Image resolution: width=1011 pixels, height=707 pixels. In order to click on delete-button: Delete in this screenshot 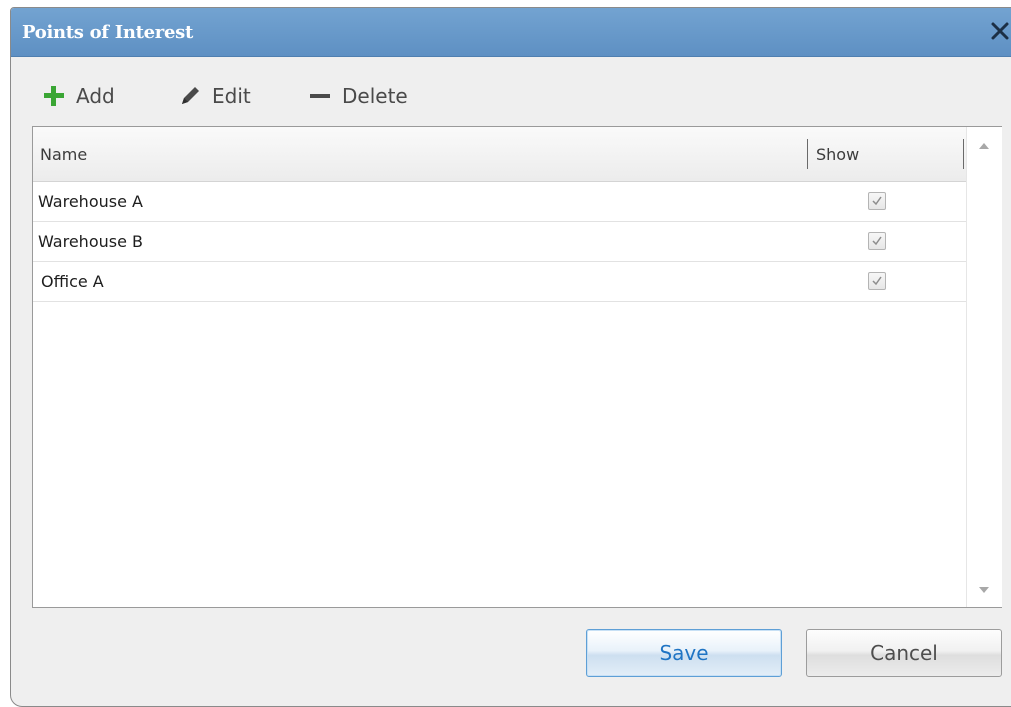, I will do `click(357, 96)`.